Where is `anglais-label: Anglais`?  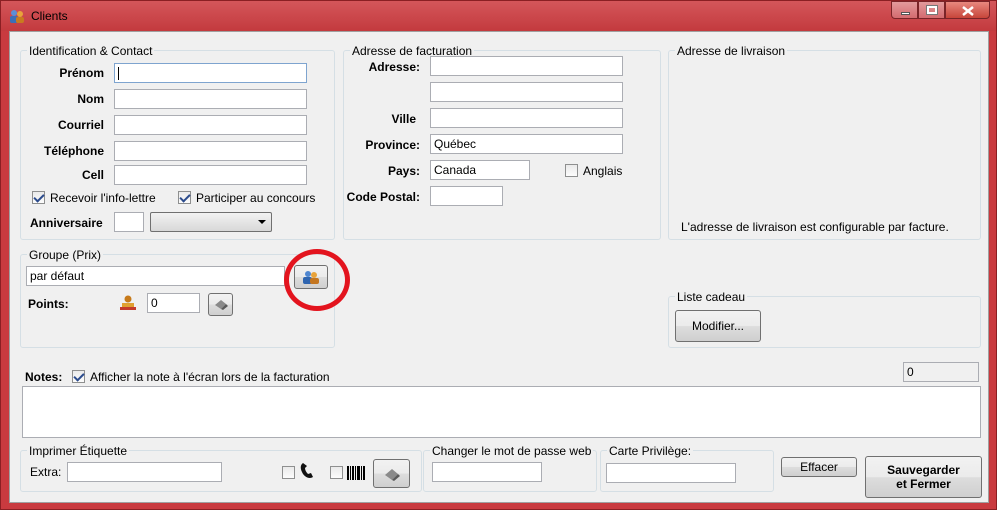
anglais-label: Anglais is located at coordinates (603, 171).